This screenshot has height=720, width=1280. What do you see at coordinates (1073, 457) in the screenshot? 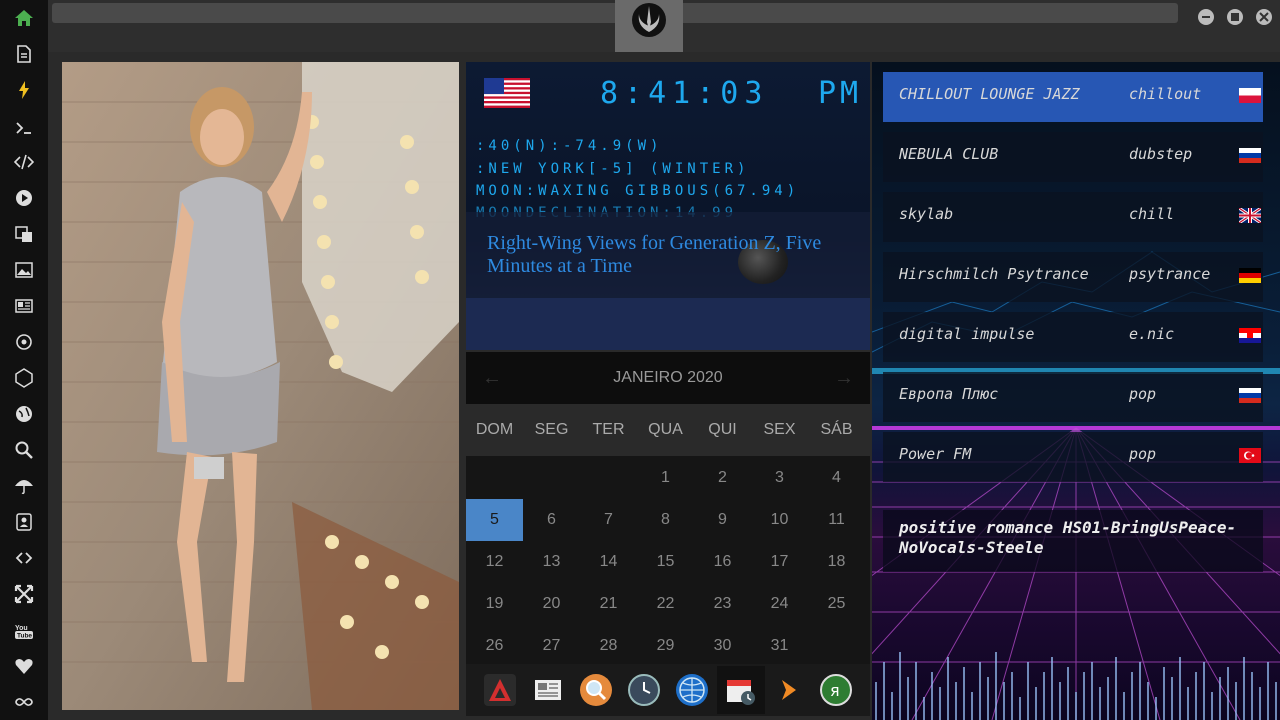
I see `station-row: Power FM pop` at bounding box center [1073, 457].